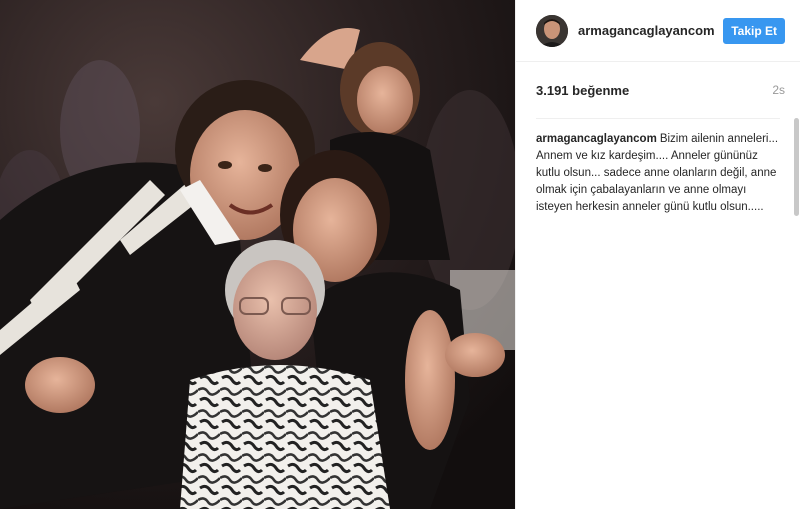 This screenshot has height=509, width=800. I want to click on caption-username: armagancaglayancom, so click(596, 139).